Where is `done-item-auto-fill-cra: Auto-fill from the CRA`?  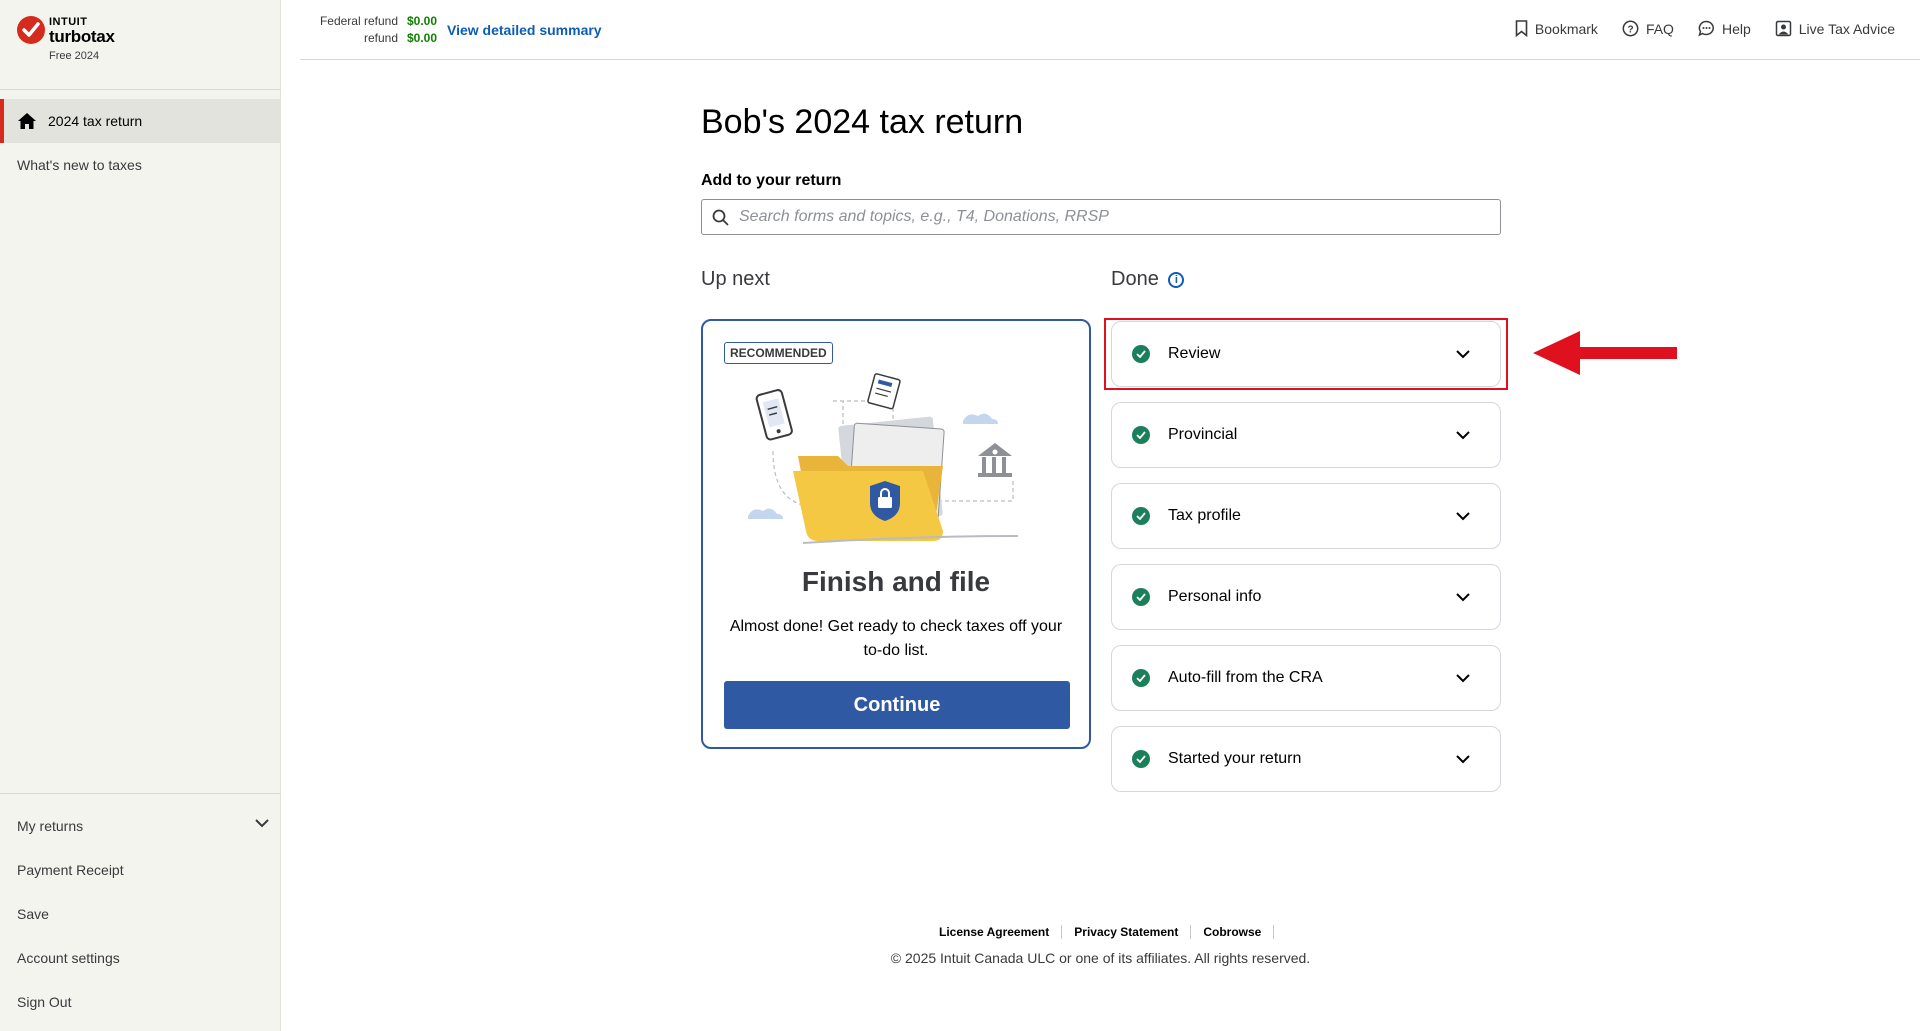
done-item-auto-fill-cra: Auto-fill from the CRA is located at coordinates (1306, 678).